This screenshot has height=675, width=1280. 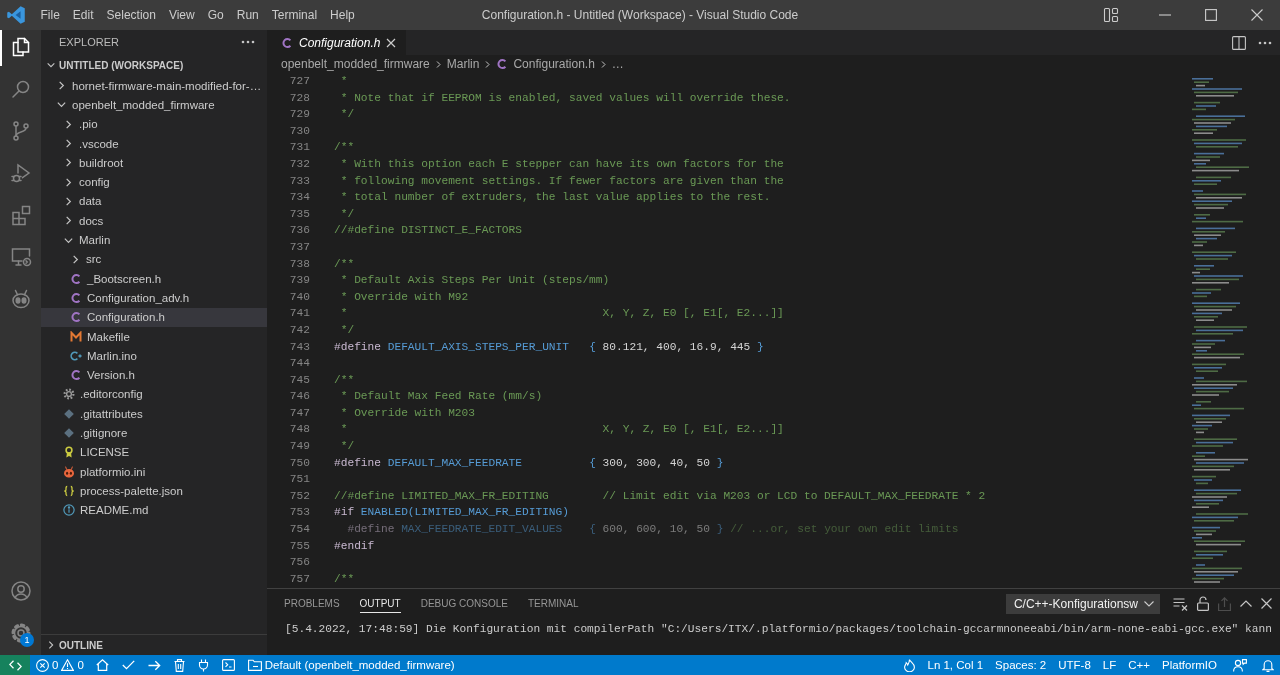 What do you see at coordinates (154, 433) in the screenshot?
I see `tree-item: .gitignore` at bounding box center [154, 433].